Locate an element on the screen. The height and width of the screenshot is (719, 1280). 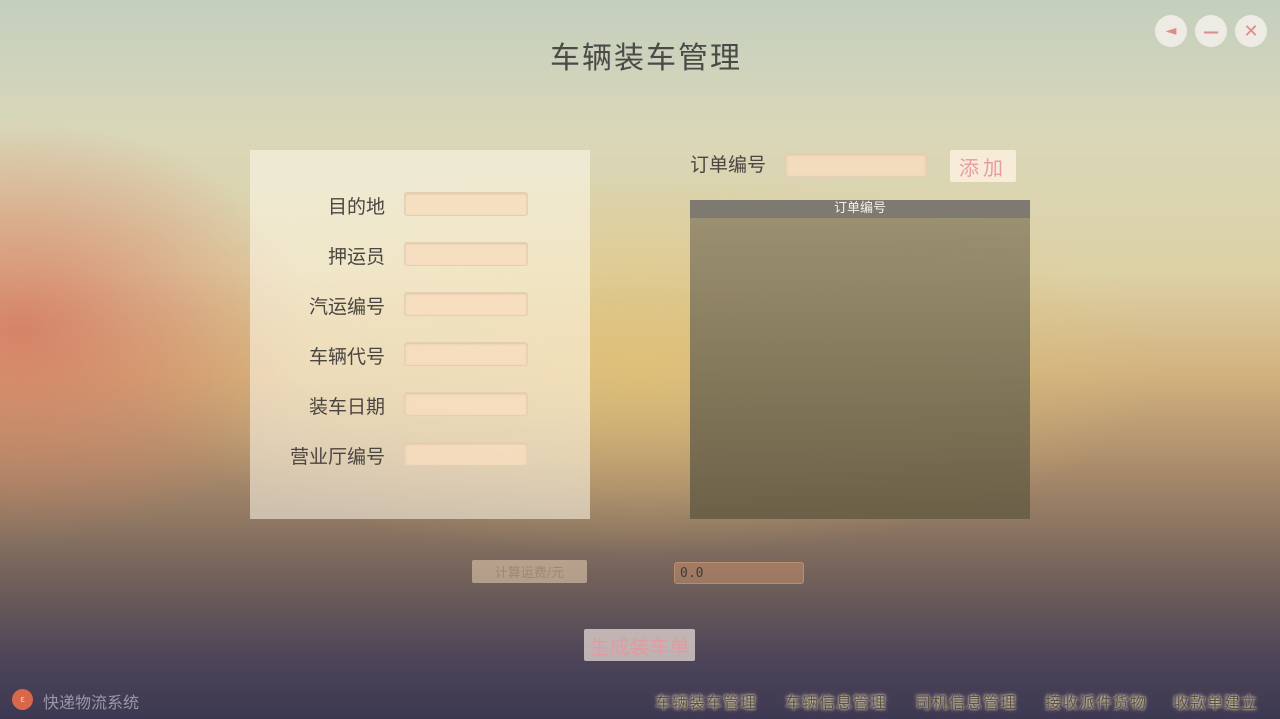
nav-receive-delivery: 接收派件货物 is located at coordinates (1096, 701).